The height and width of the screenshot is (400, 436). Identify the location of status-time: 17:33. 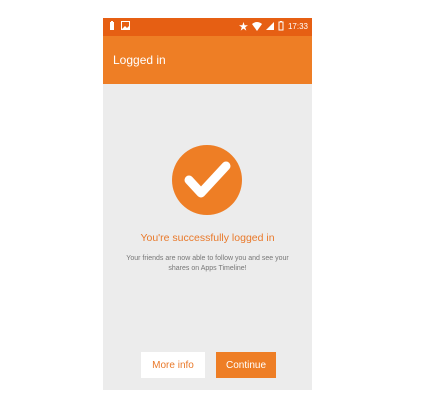
(297, 26).